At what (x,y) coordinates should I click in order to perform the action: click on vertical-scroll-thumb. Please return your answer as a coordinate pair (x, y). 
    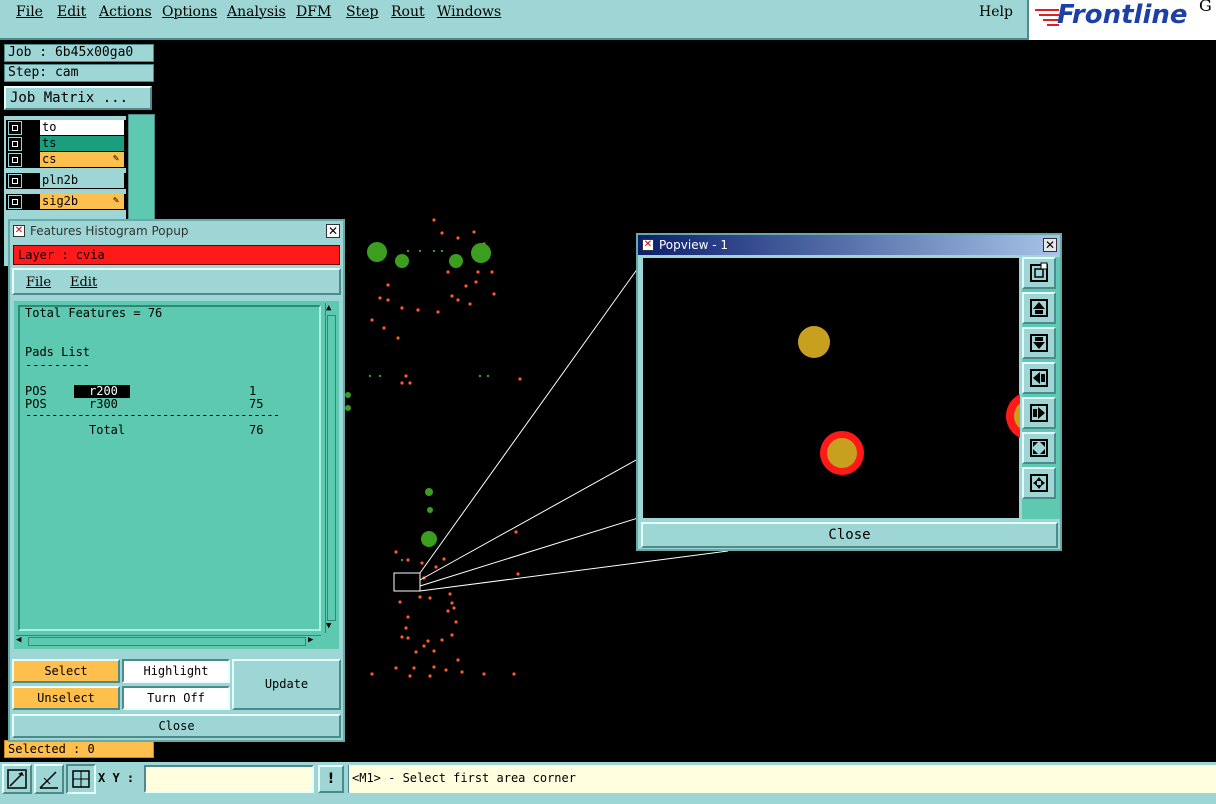
    Looking at the image, I should click on (331, 468).